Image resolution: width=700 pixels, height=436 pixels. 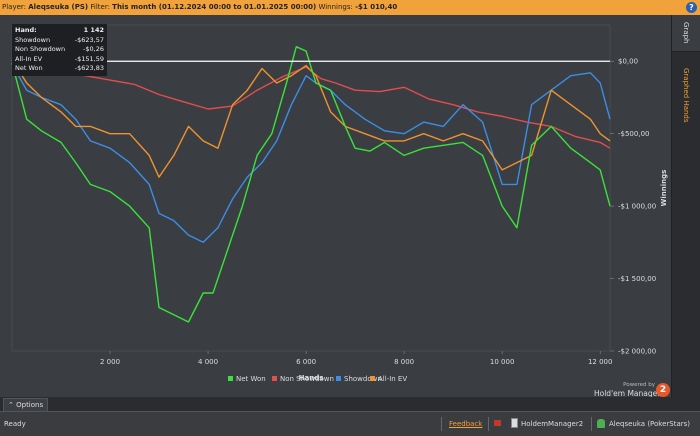 I want to click on help-icon: ?, so click(x=691, y=7).